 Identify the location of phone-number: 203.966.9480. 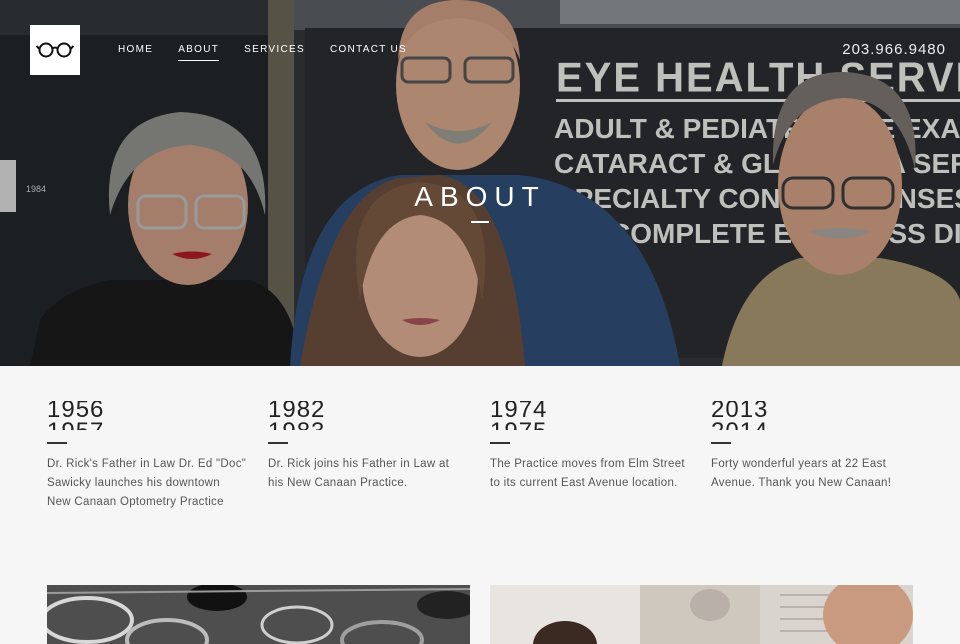
(894, 49).